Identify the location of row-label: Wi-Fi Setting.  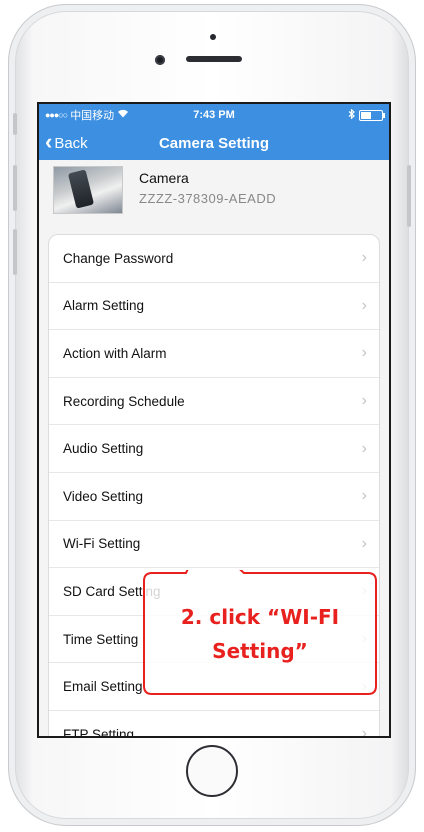
(102, 544).